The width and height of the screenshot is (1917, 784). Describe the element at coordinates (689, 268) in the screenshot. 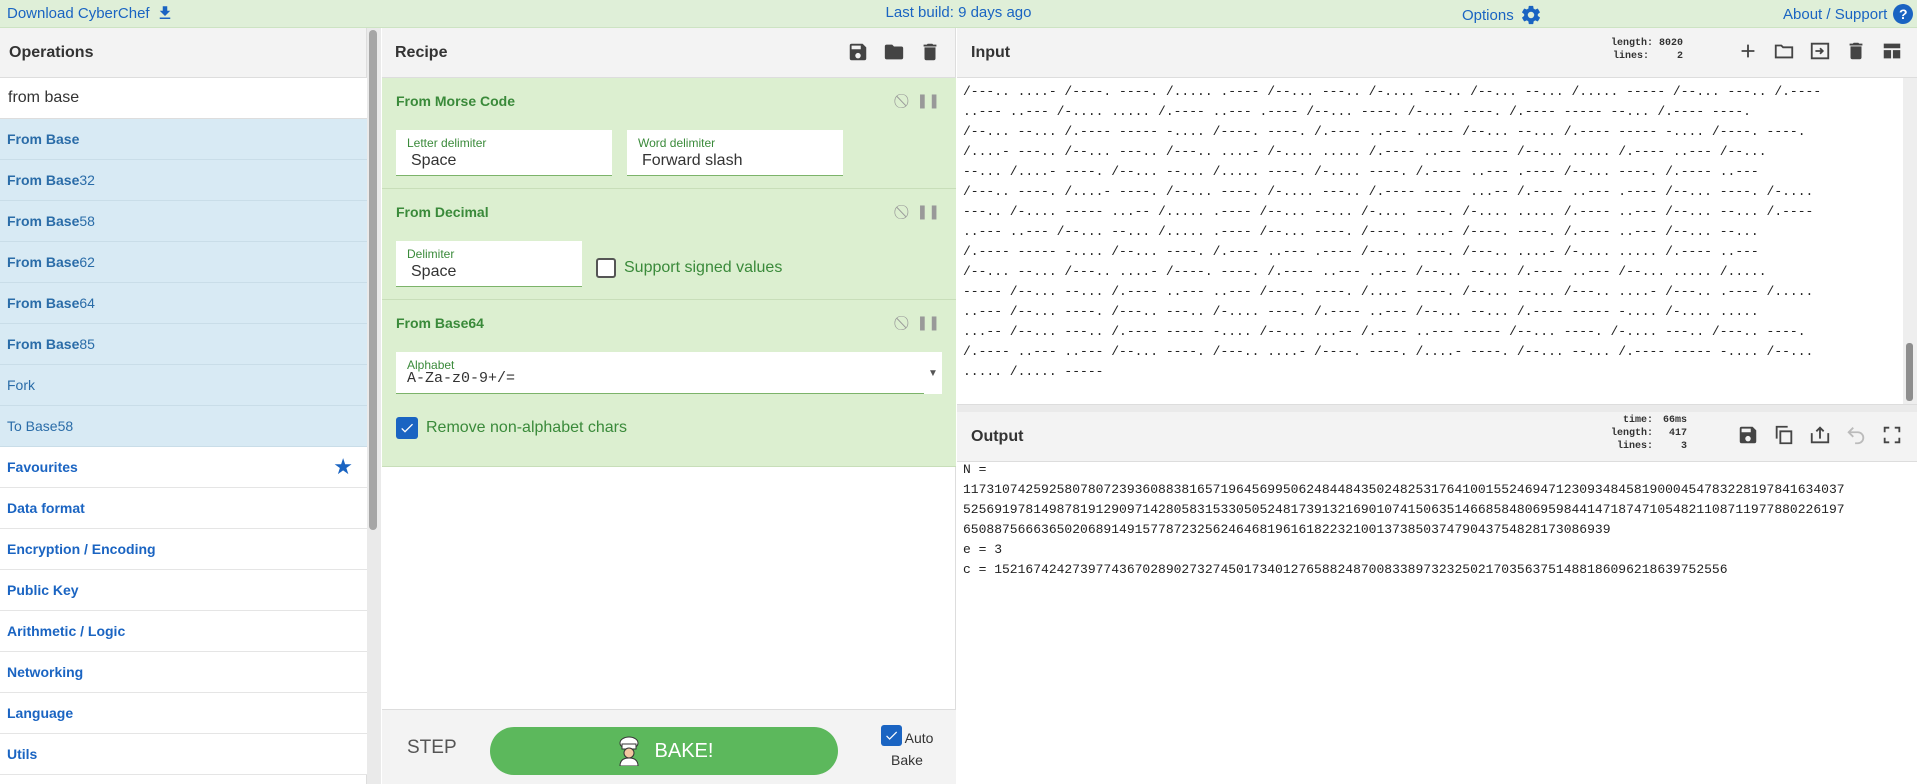

I see `support-signed-values-checkbox: Support signed values` at that location.